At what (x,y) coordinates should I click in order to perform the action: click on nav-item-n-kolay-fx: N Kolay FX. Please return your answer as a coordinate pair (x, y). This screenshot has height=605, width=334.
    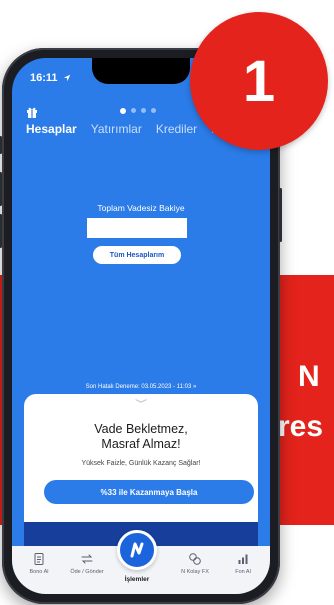
    Looking at the image, I should click on (195, 563).